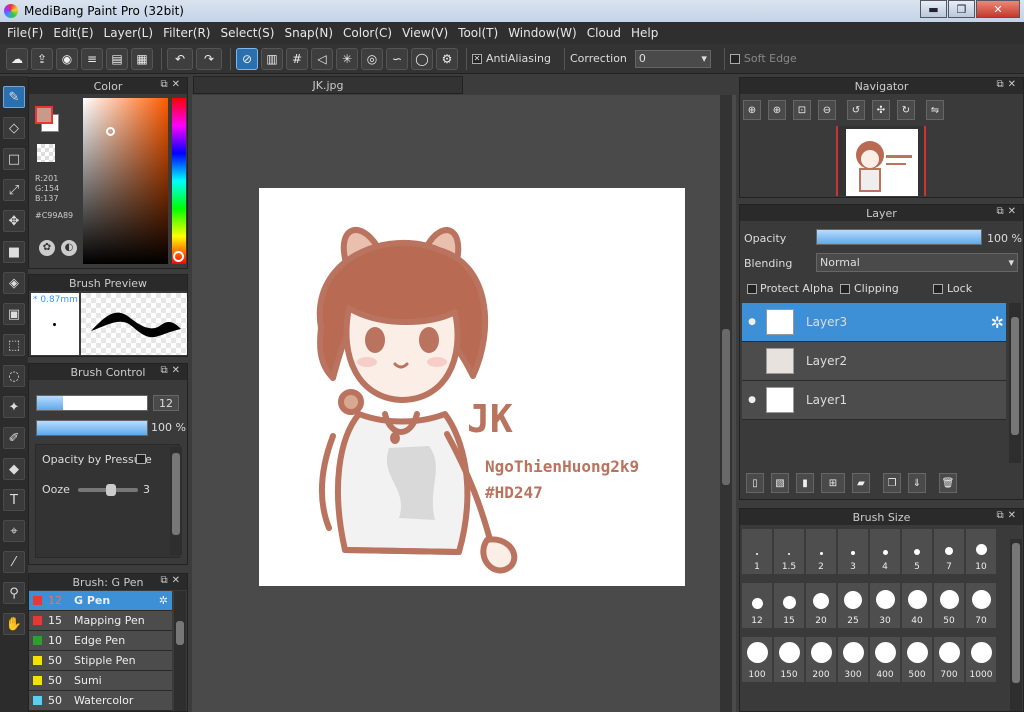  What do you see at coordinates (209, 58) in the screenshot?
I see `redo-icon: ↷` at bounding box center [209, 58].